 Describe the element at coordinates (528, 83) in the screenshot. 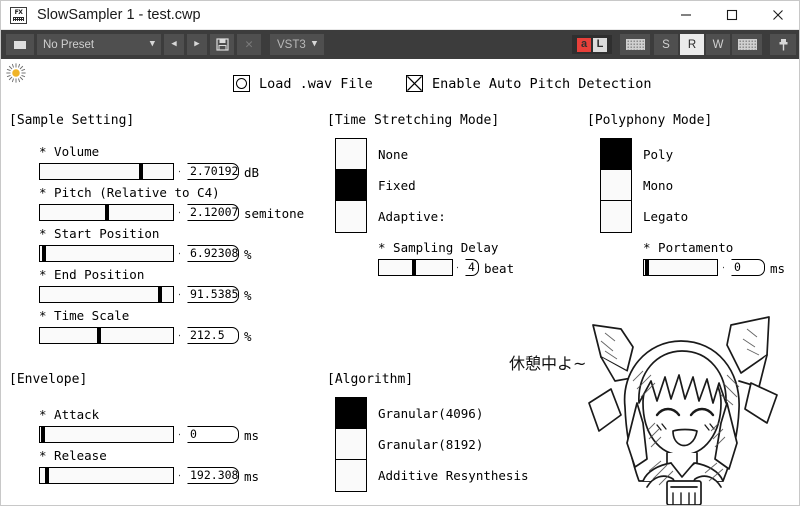

I see `enable-auto-pitch-detection-checkbox: Enable Auto Pitch Detection` at that location.